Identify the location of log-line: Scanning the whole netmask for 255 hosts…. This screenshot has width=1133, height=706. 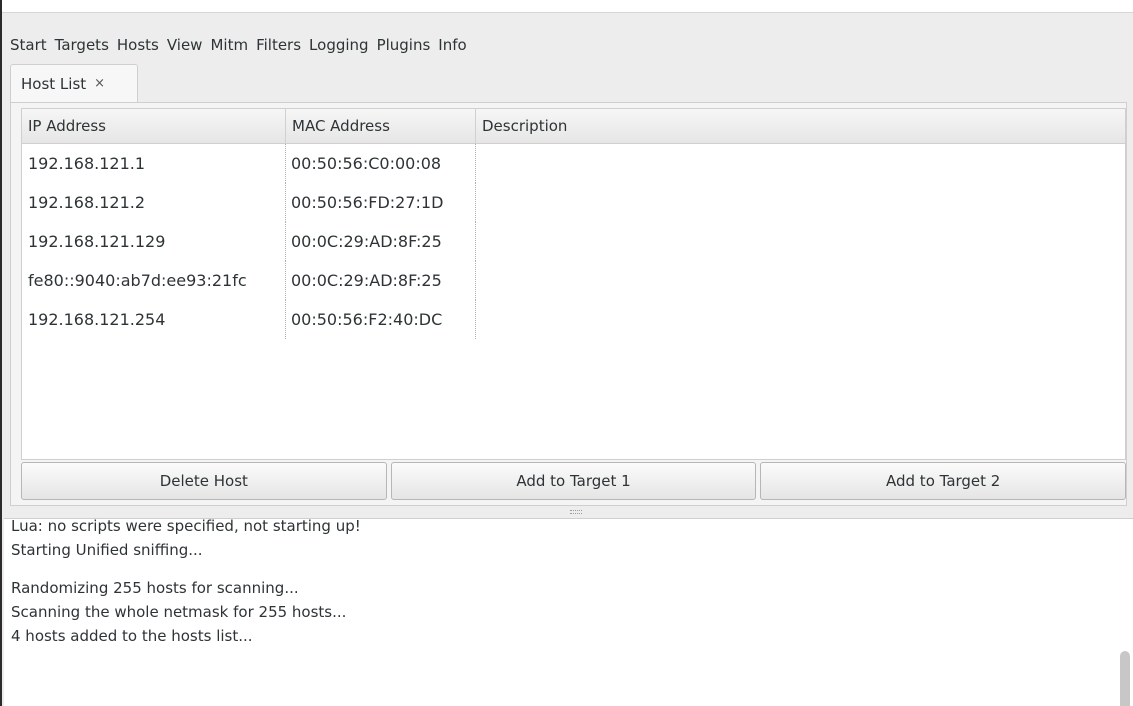
(179, 612).